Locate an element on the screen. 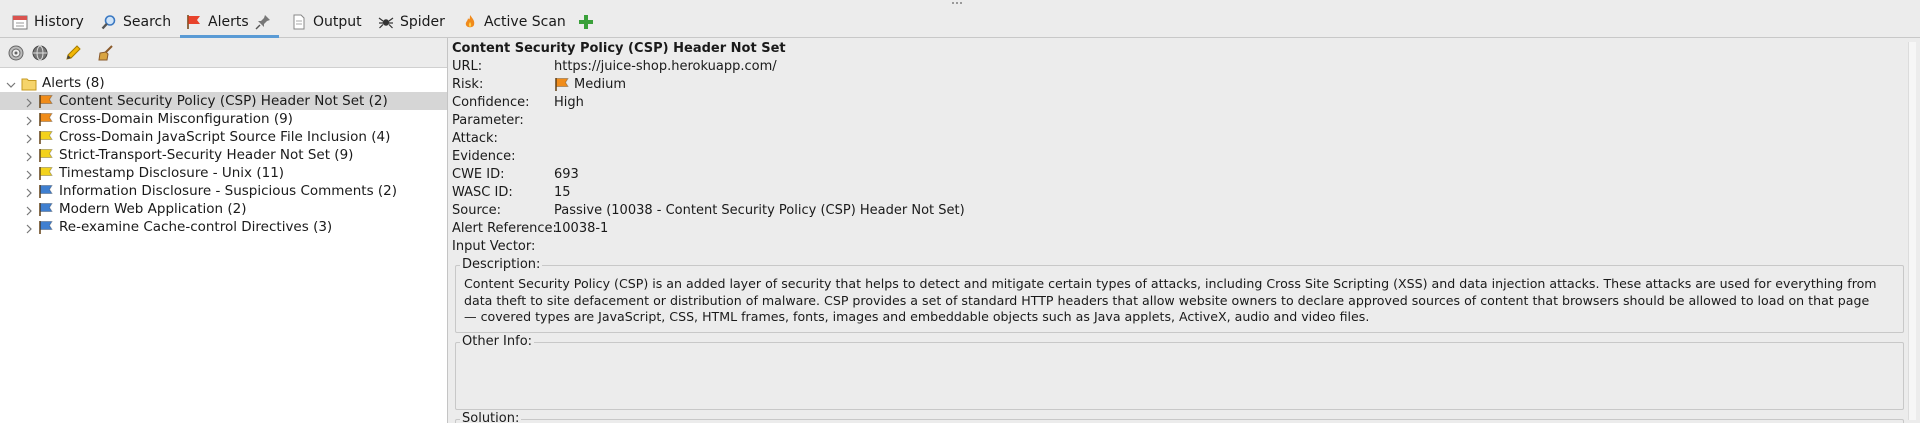  detail-field-row: URL: https://juice-shop.herokuapp.com/ is located at coordinates (952, 68).